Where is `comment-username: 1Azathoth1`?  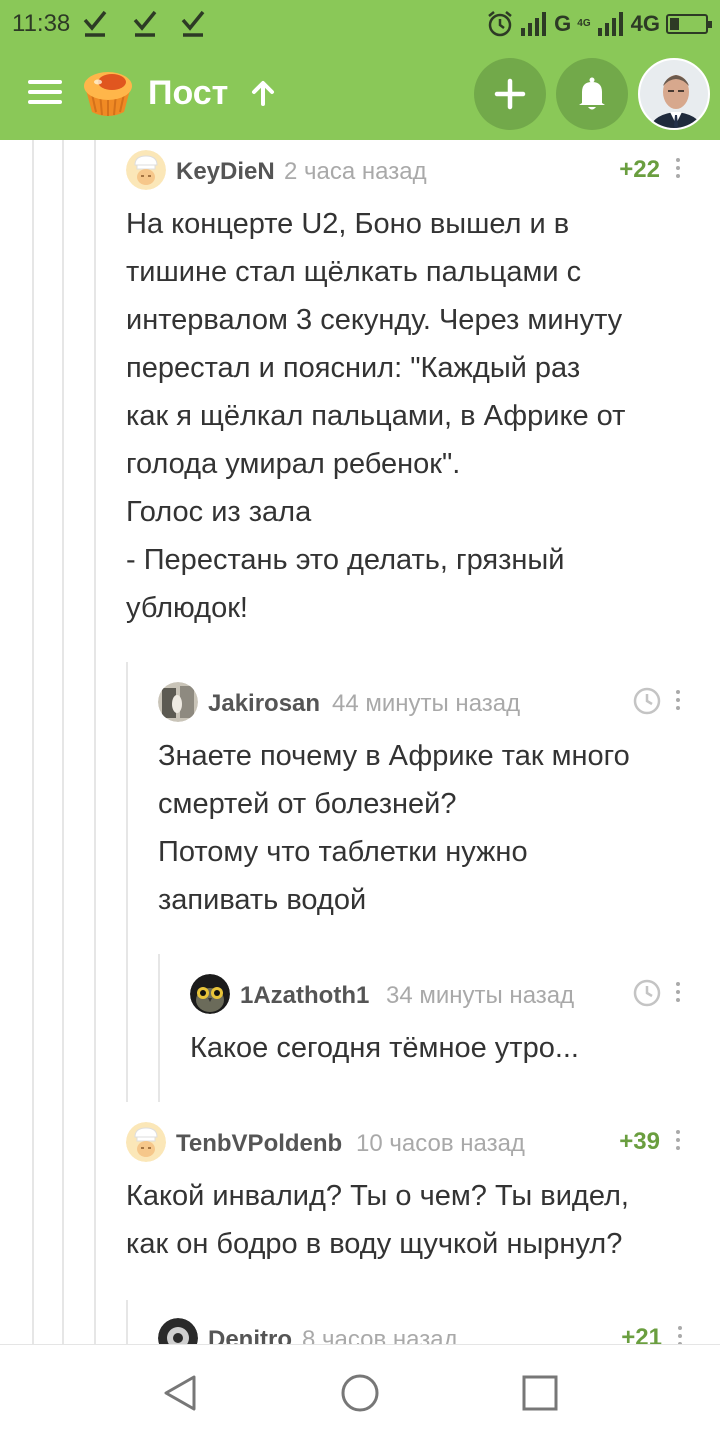 comment-username: 1Azathoth1 is located at coordinates (304, 996).